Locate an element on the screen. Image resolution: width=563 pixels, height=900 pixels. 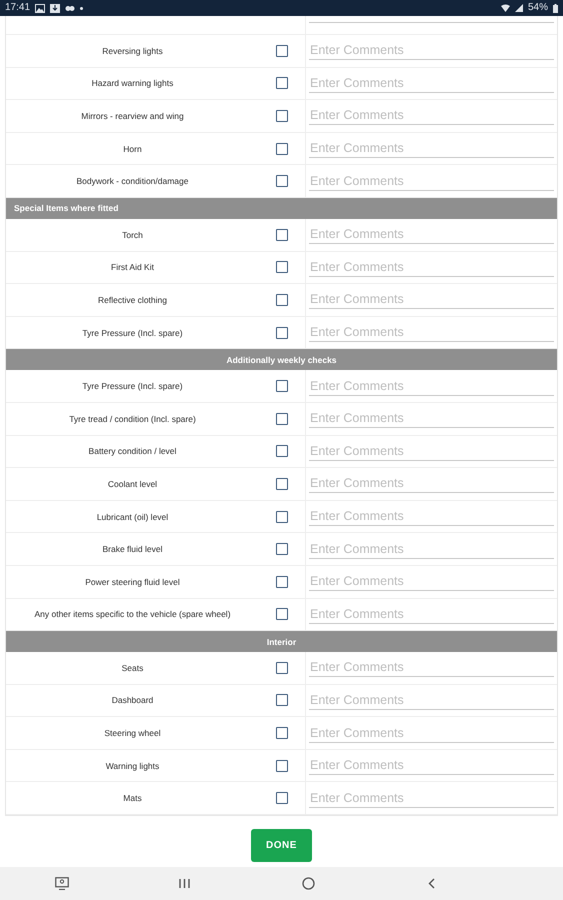
item-label: Horn is located at coordinates (132, 149).